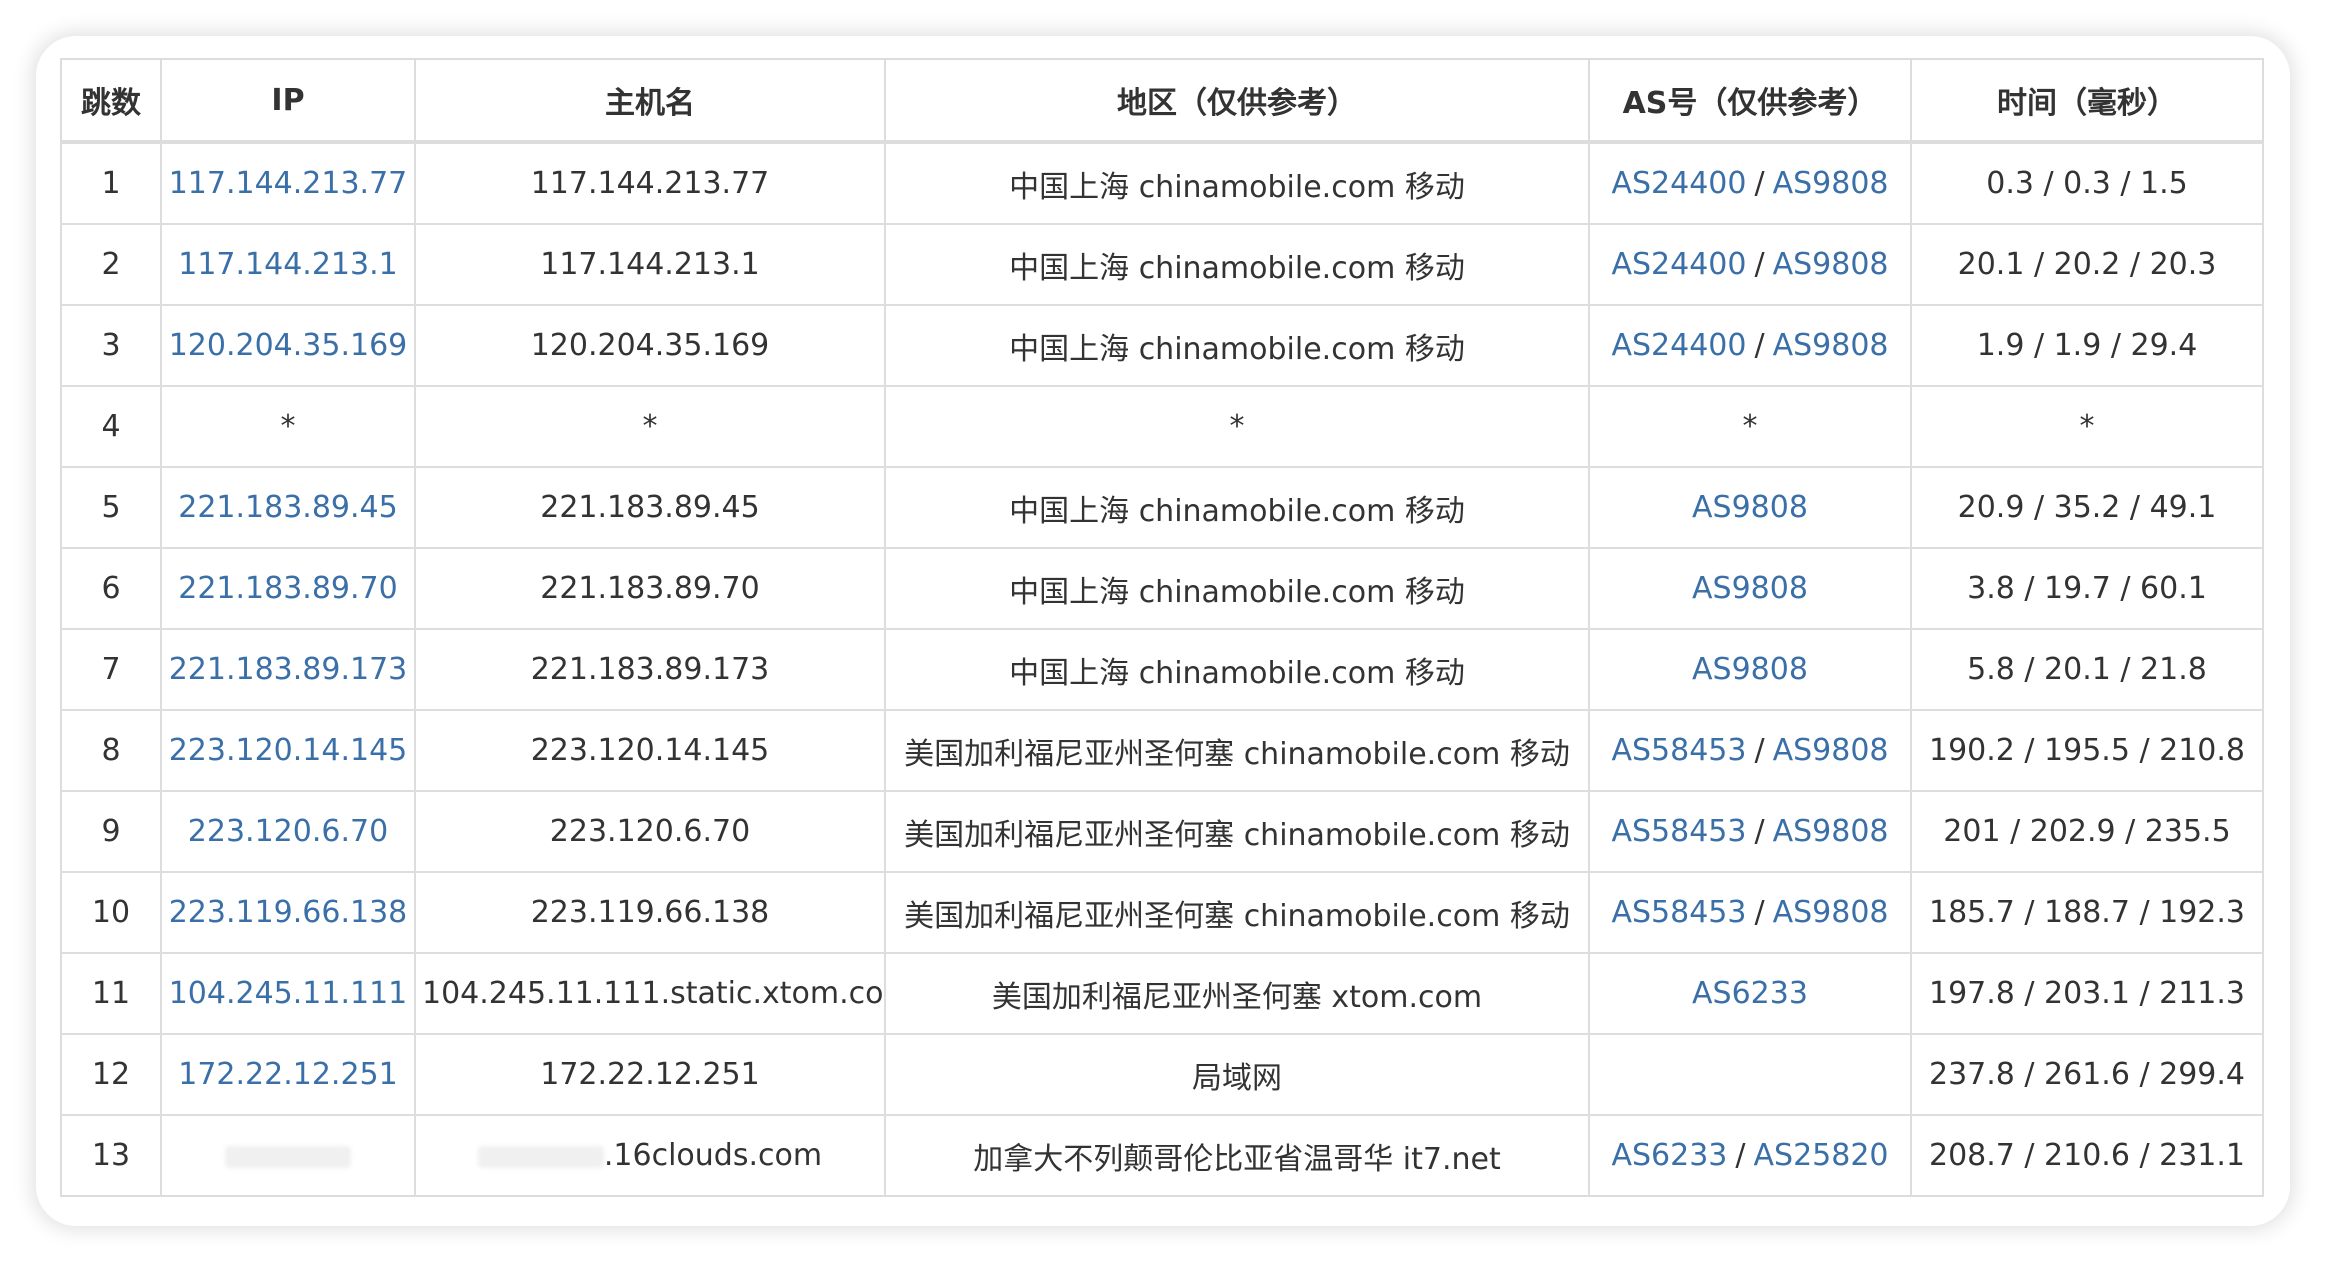 Image resolution: width=2326 pixels, height=1262 pixels. Describe the element at coordinates (650, 426) in the screenshot. I see `hostname-cell: *` at that location.